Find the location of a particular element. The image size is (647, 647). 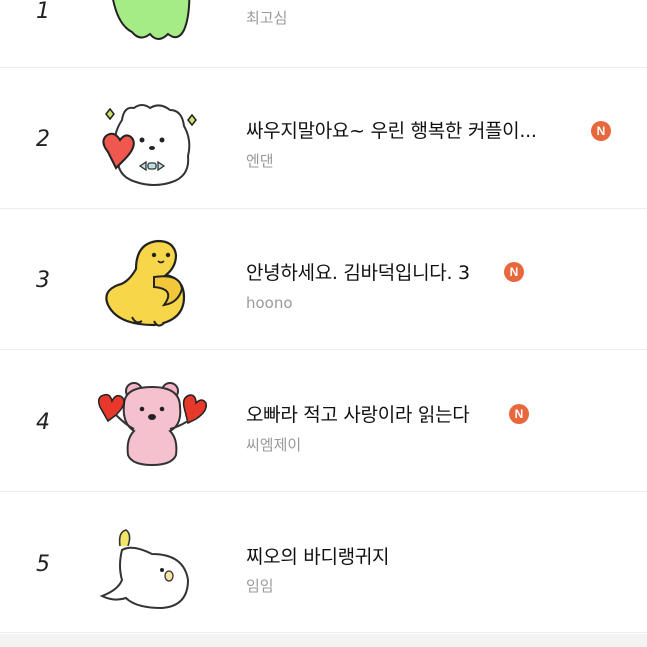

pink-bear-sticker-icon is located at coordinates (152, 424).